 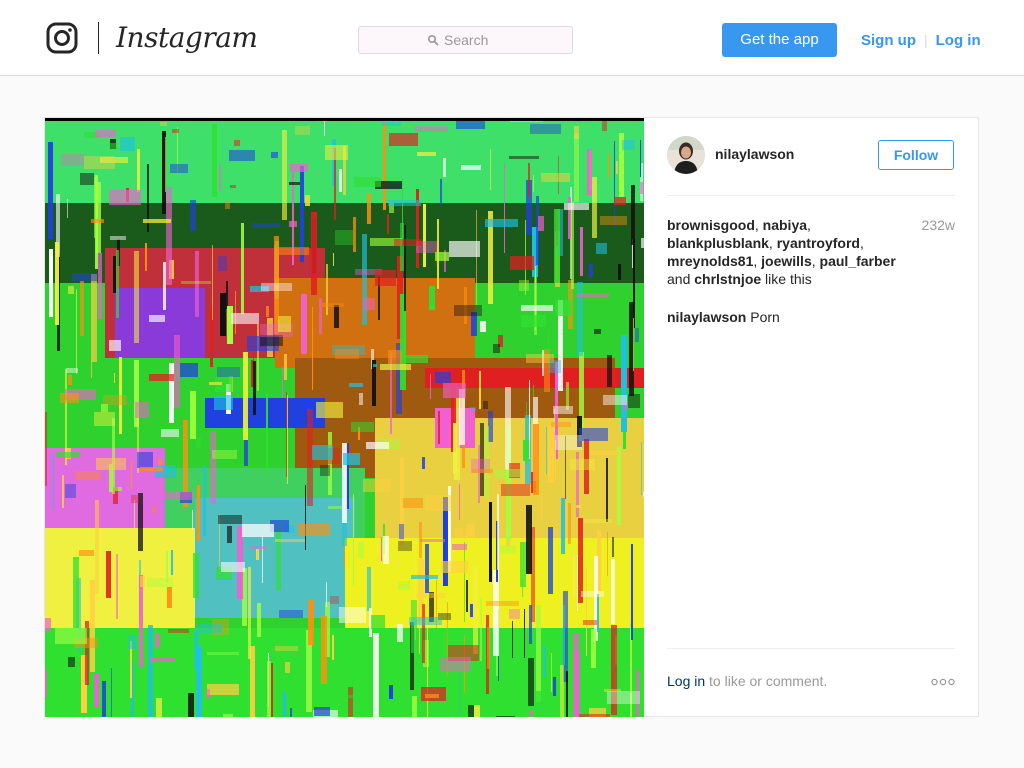 What do you see at coordinates (785, 225) in the screenshot?
I see `liker-link: nabiya` at bounding box center [785, 225].